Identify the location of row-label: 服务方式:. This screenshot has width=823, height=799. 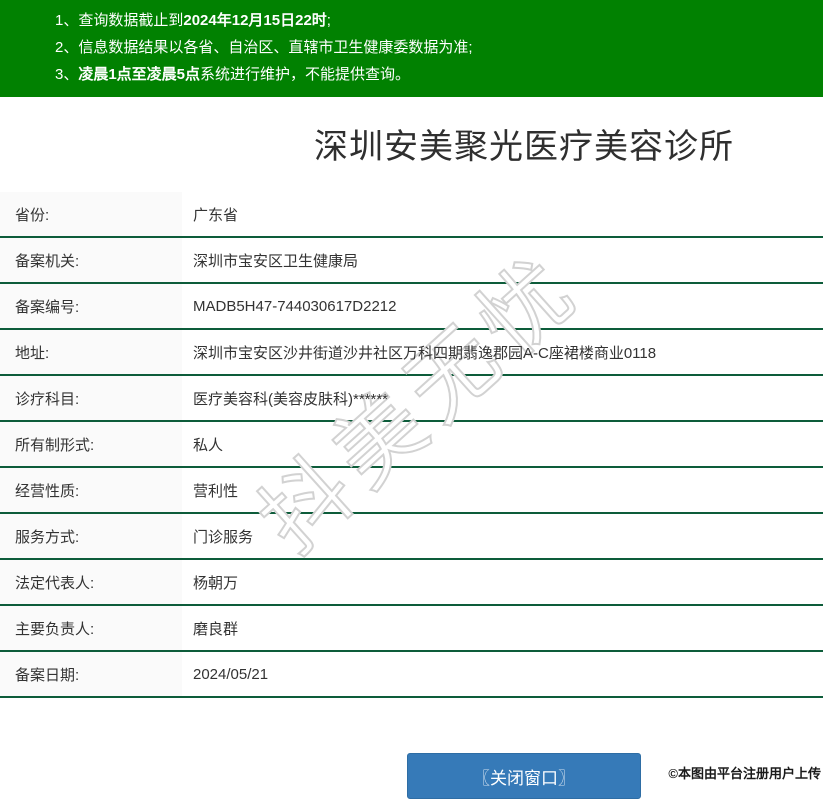
(91, 536).